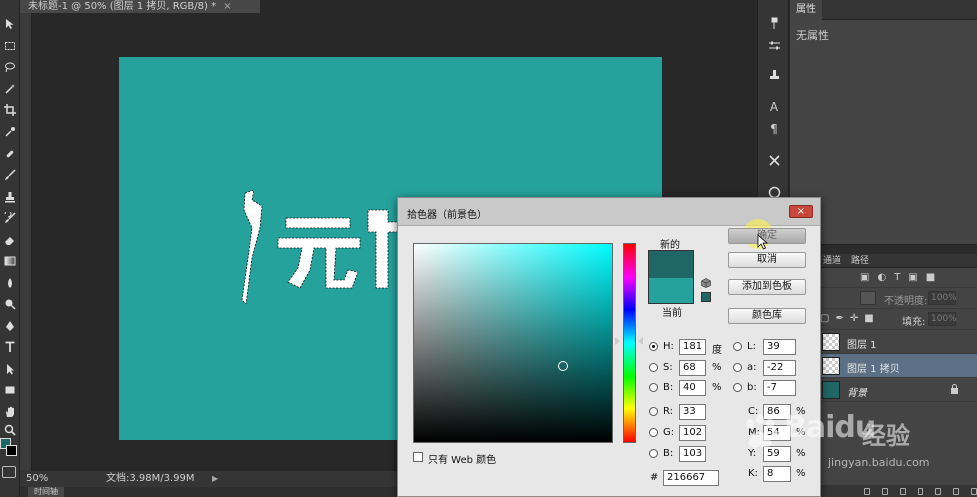 The height and width of the screenshot is (497, 977). I want to click on hand-tool-icon, so click(10, 412).